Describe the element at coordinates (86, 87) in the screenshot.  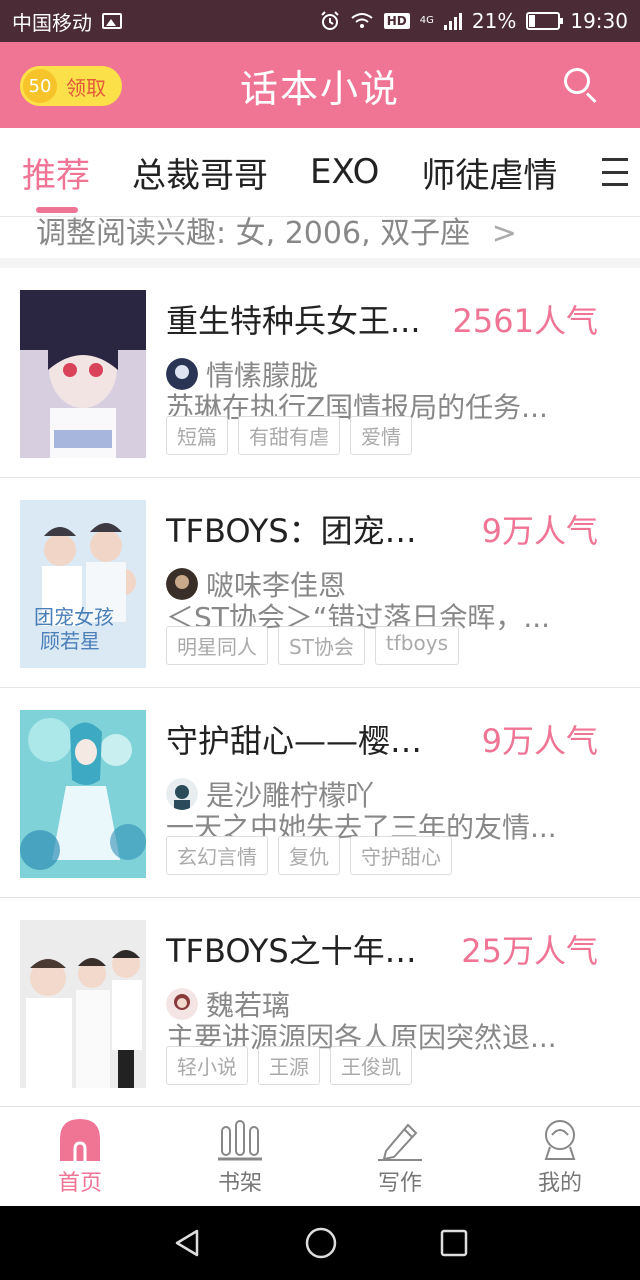
I see `claim-label: 领取` at that location.